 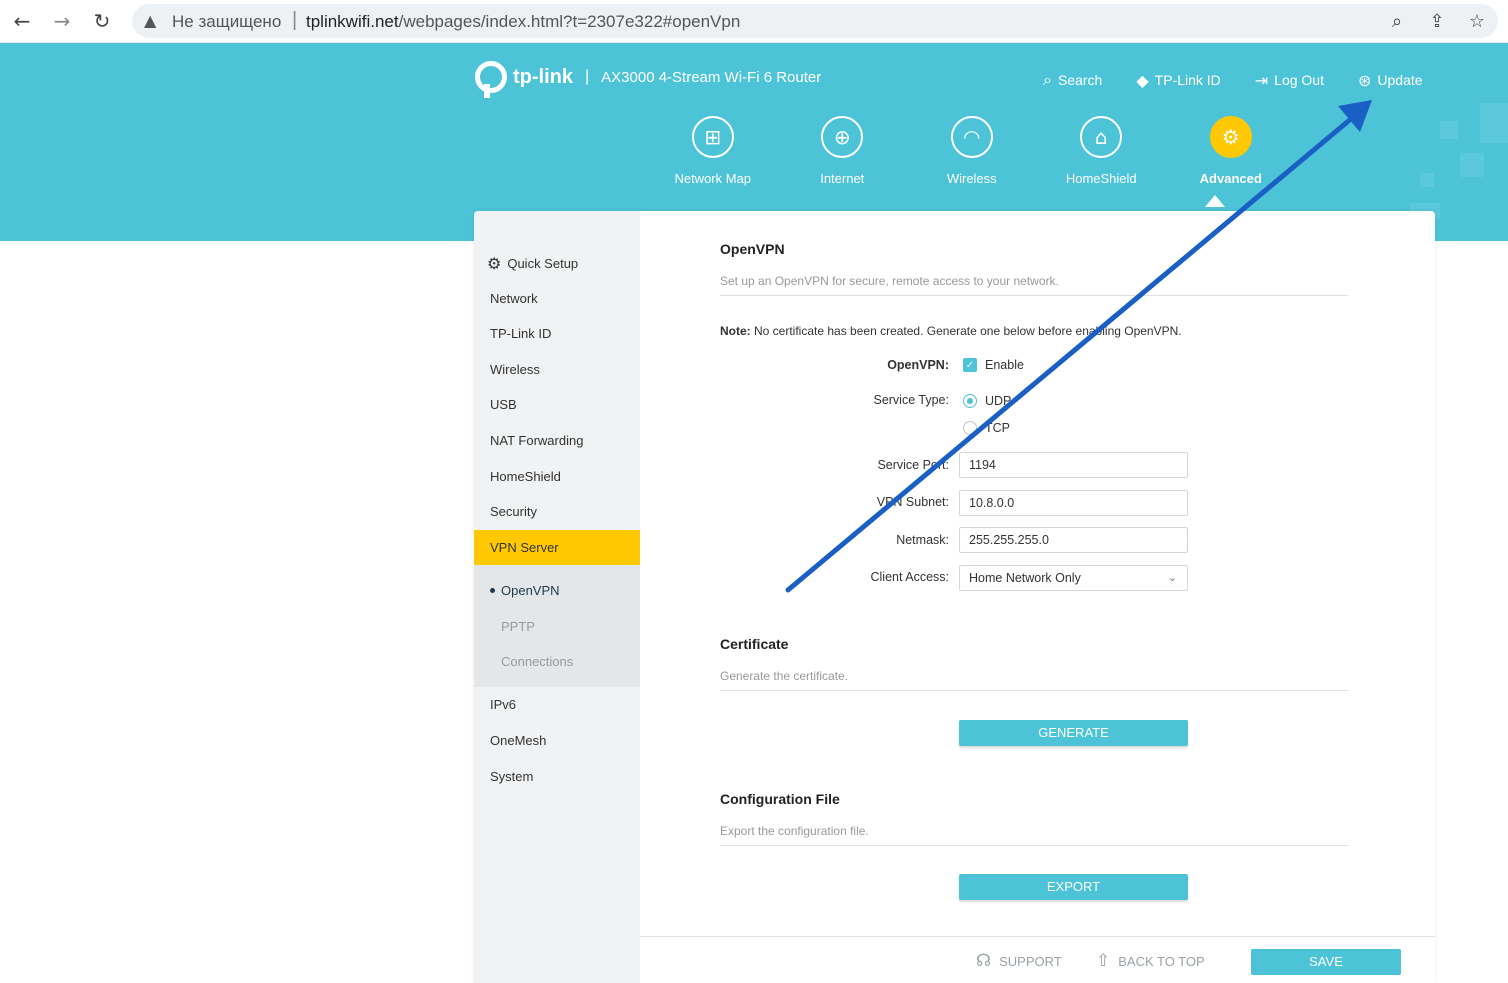 What do you see at coordinates (1161, 961) in the screenshot?
I see `back-to-top-label: BACK TO TOP` at bounding box center [1161, 961].